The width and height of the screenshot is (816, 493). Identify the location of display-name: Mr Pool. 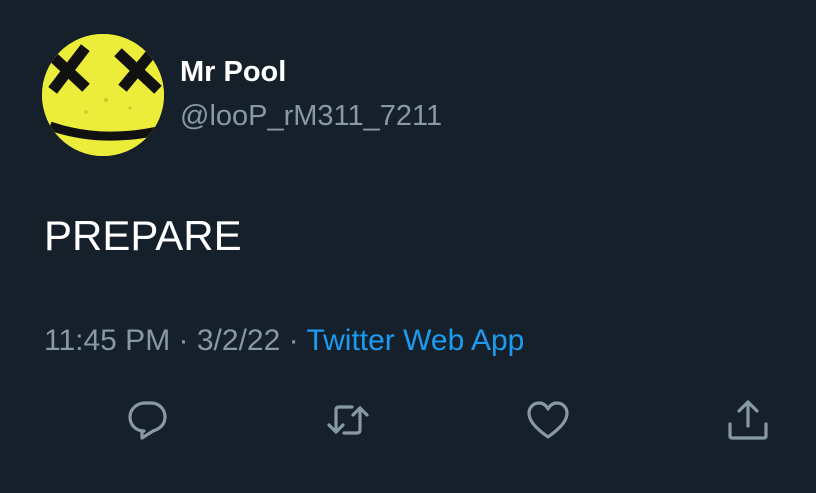
(233, 72).